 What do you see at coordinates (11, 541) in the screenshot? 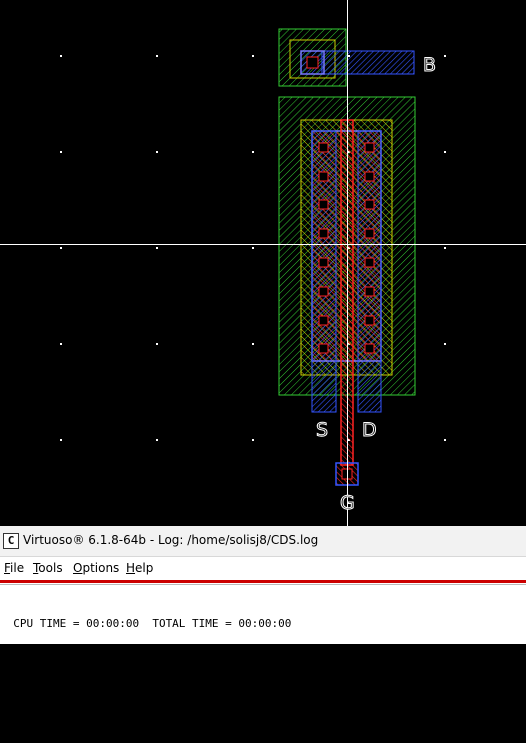
I see `cadence-c-icon: C` at bounding box center [11, 541].